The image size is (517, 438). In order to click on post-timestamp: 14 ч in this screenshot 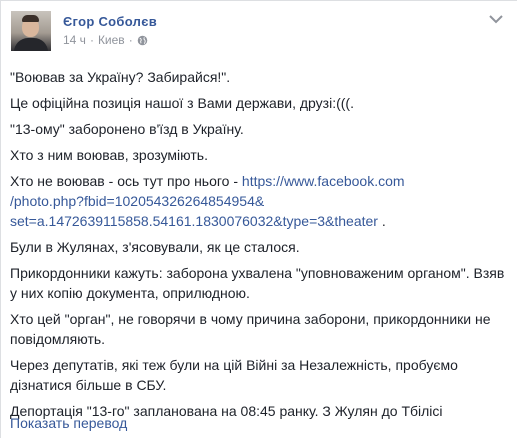, I will do `click(74, 40)`.